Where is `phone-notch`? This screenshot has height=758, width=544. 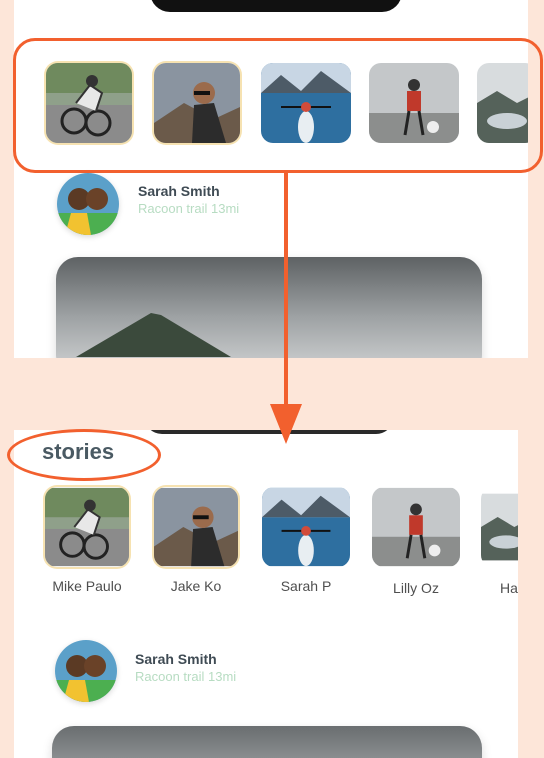
phone-notch is located at coordinates (276, 6).